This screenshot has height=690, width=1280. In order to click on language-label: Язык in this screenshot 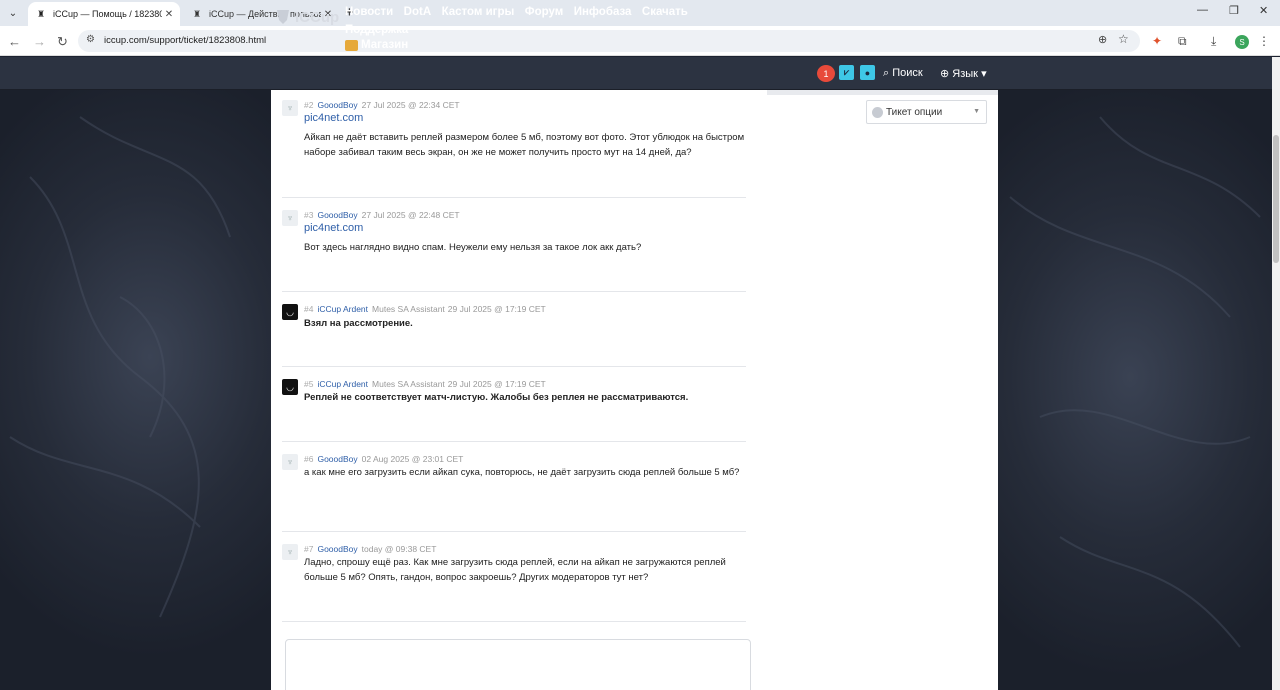, I will do `click(965, 74)`.